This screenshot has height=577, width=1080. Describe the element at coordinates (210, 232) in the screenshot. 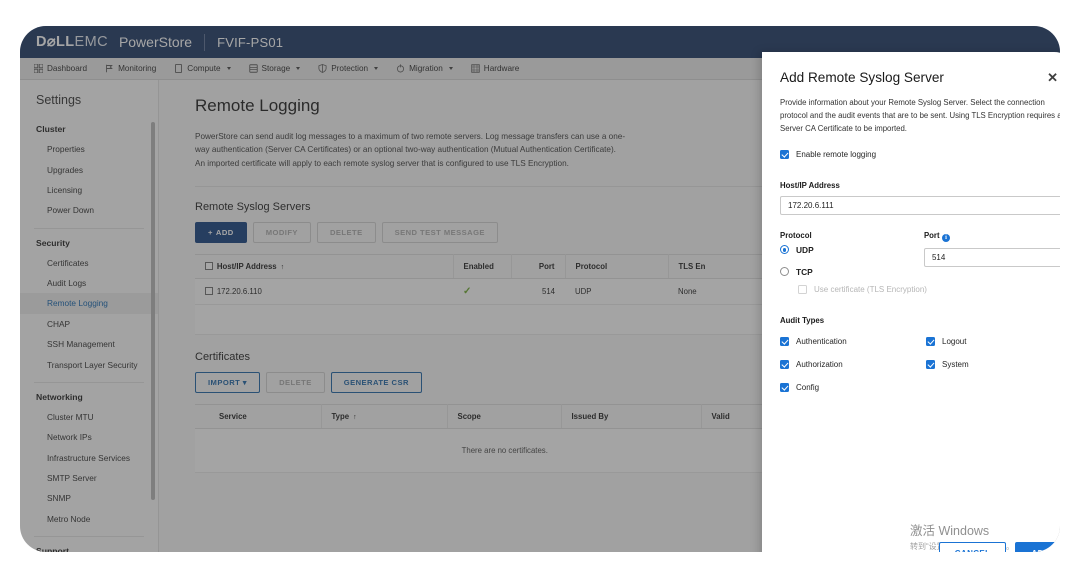

I see `plus-icon: +` at that location.